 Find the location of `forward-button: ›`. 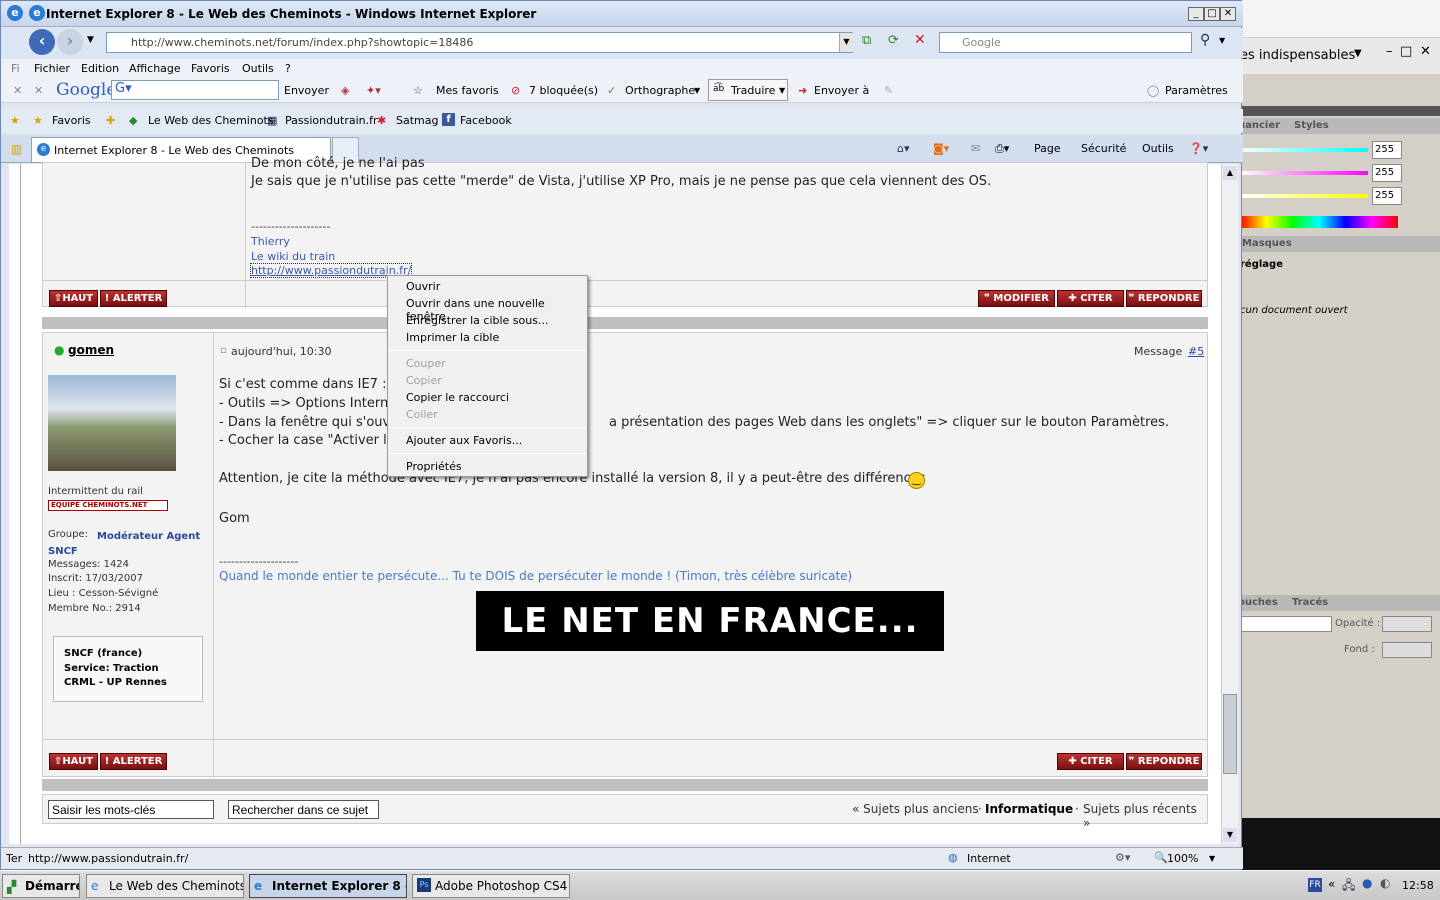

forward-button: › is located at coordinates (70, 42).